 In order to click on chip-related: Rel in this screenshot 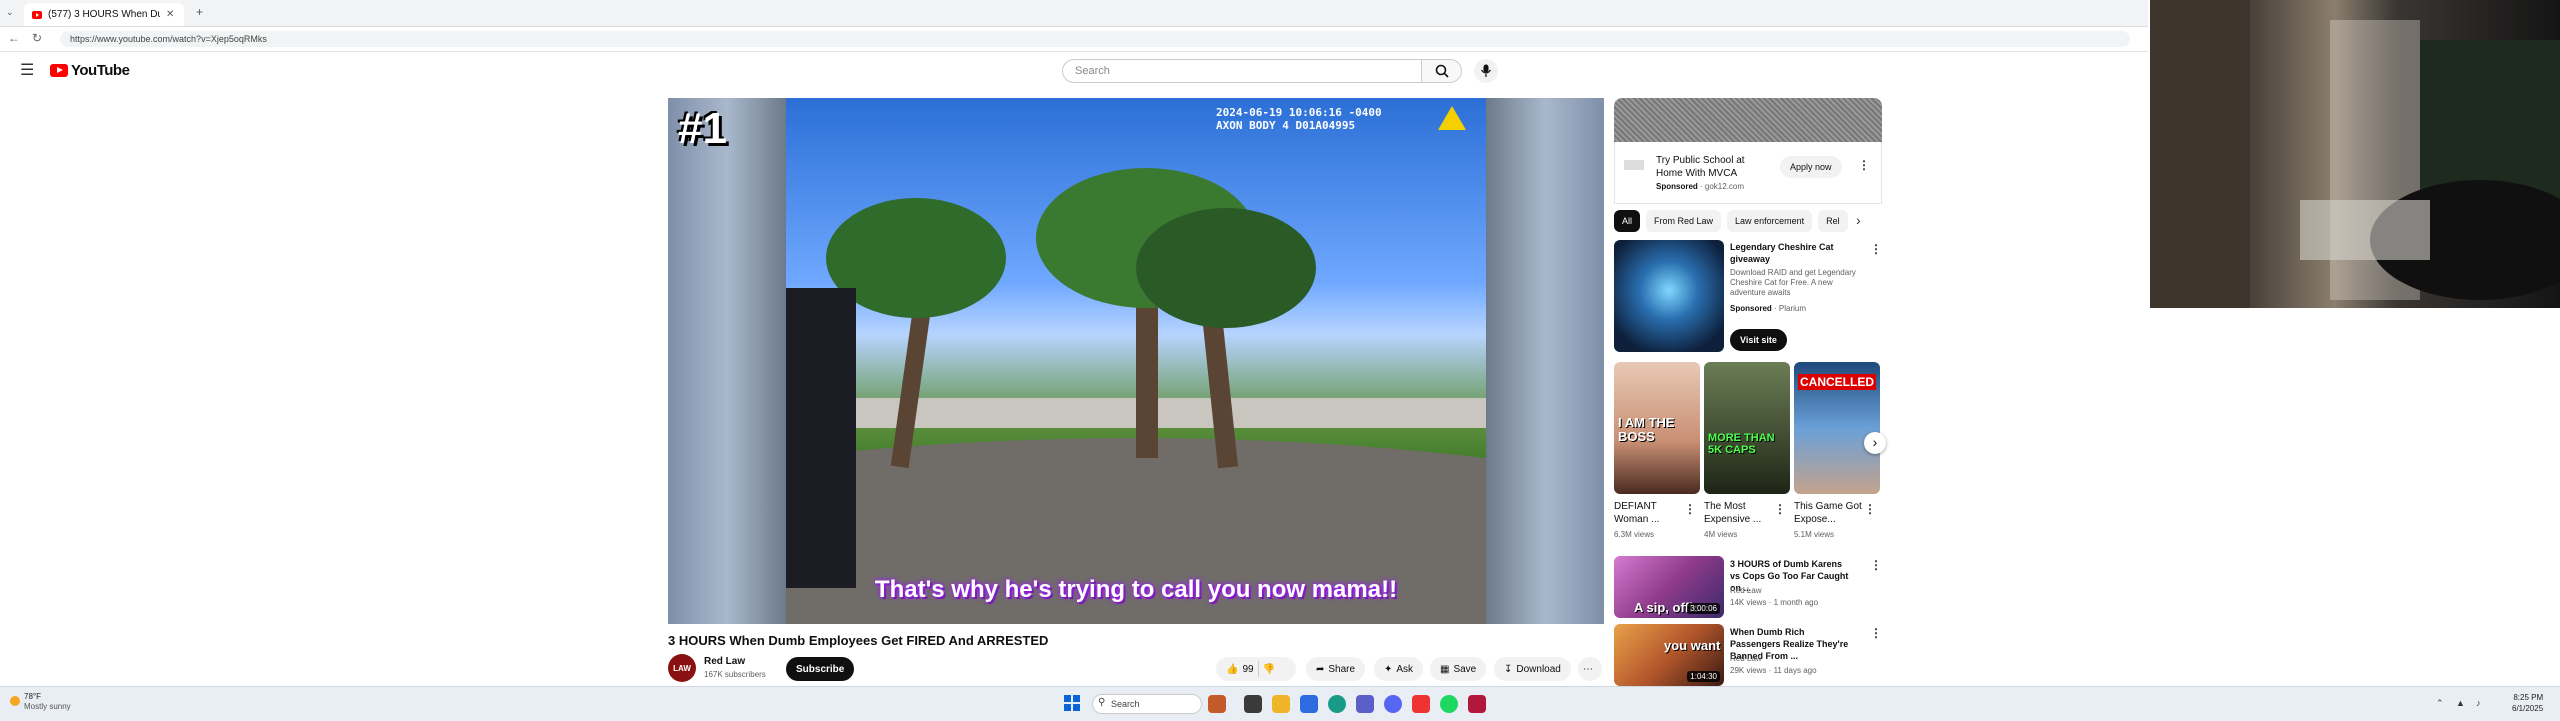, I will do `click(1833, 221)`.